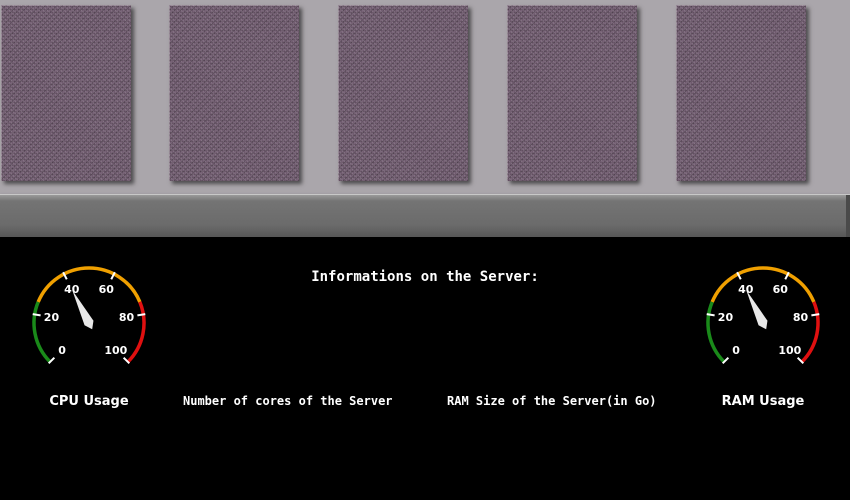 The height and width of the screenshot is (500, 850). What do you see at coordinates (425, 277) in the screenshot?
I see `server-info-title: Informations on the Server:` at bounding box center [425, 277].